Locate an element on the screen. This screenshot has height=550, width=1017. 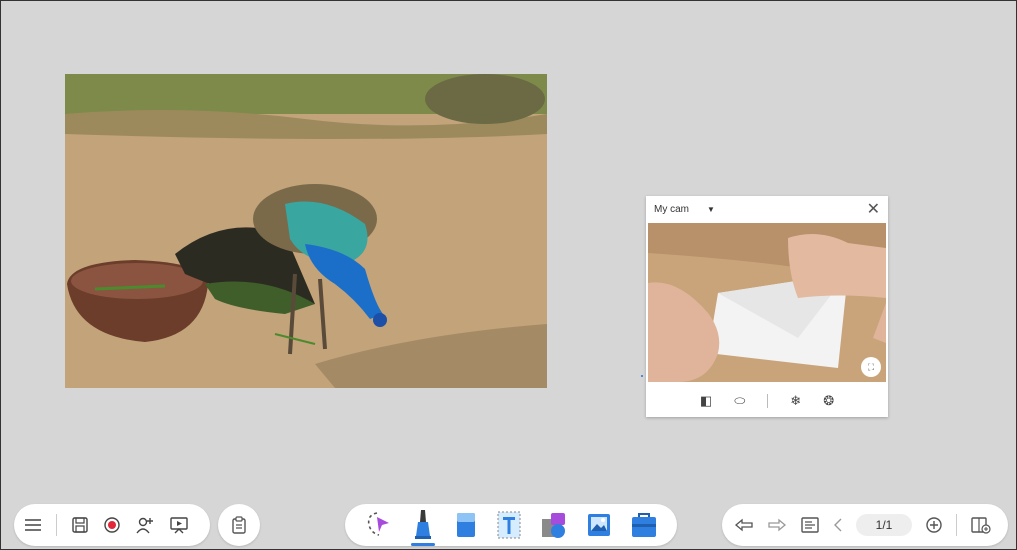
record-icon is located at coordinates (112, 525).